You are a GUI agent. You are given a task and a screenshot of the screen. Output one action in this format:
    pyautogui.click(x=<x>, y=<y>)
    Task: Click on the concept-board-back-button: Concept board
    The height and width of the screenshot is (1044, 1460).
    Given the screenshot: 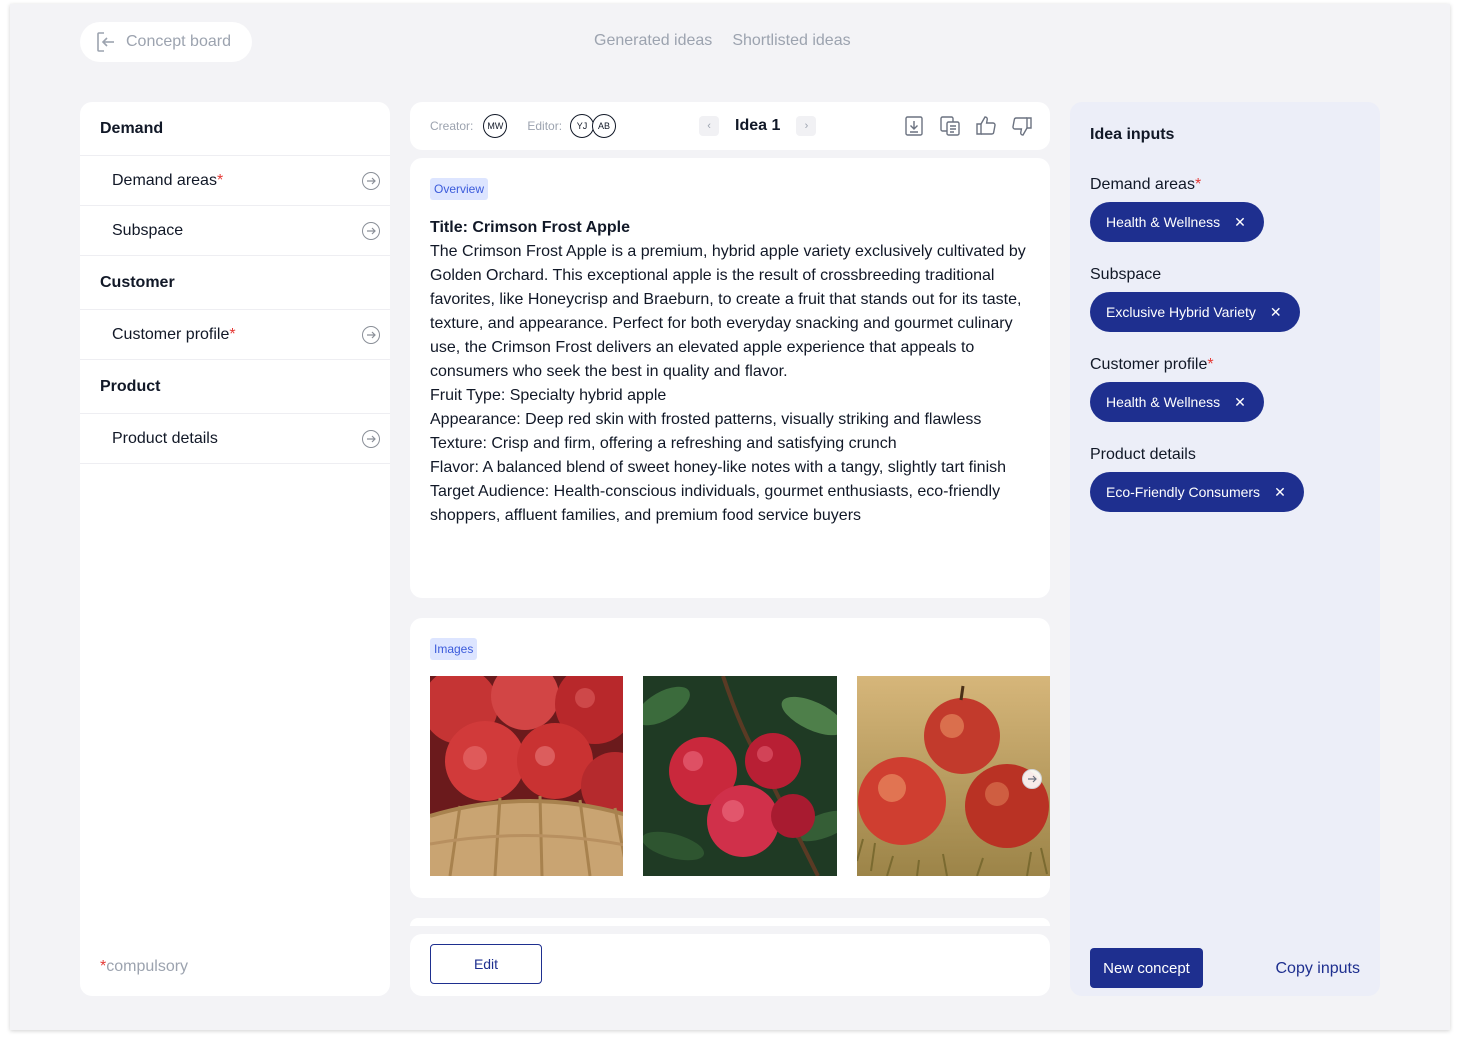 What is the action you would take?
    pyautogui.click(x=166, y=42)
    